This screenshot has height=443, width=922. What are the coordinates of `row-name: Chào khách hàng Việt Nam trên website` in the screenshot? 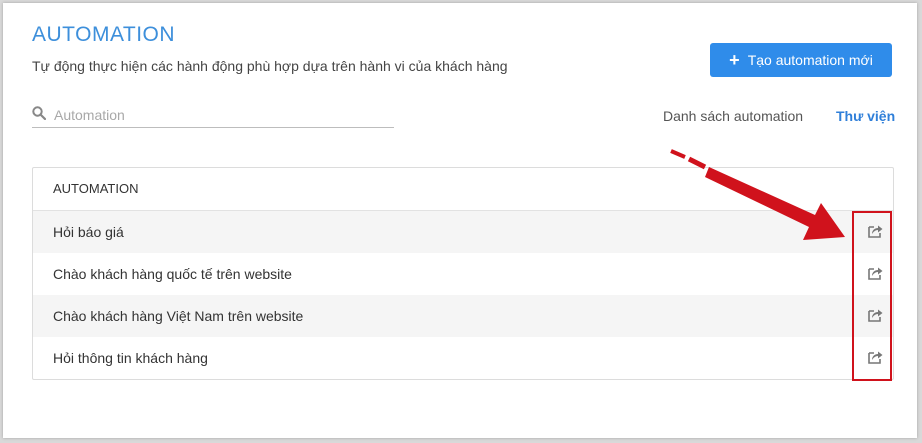 It's located at (178, 316).